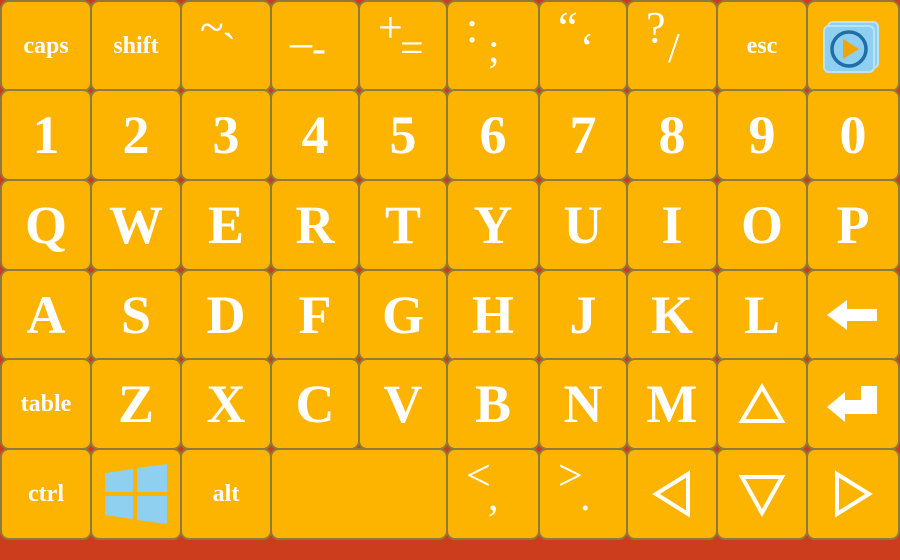 This screenshot has width=900, height=560. I want to click on key-u-label: U, so click(583, 225).